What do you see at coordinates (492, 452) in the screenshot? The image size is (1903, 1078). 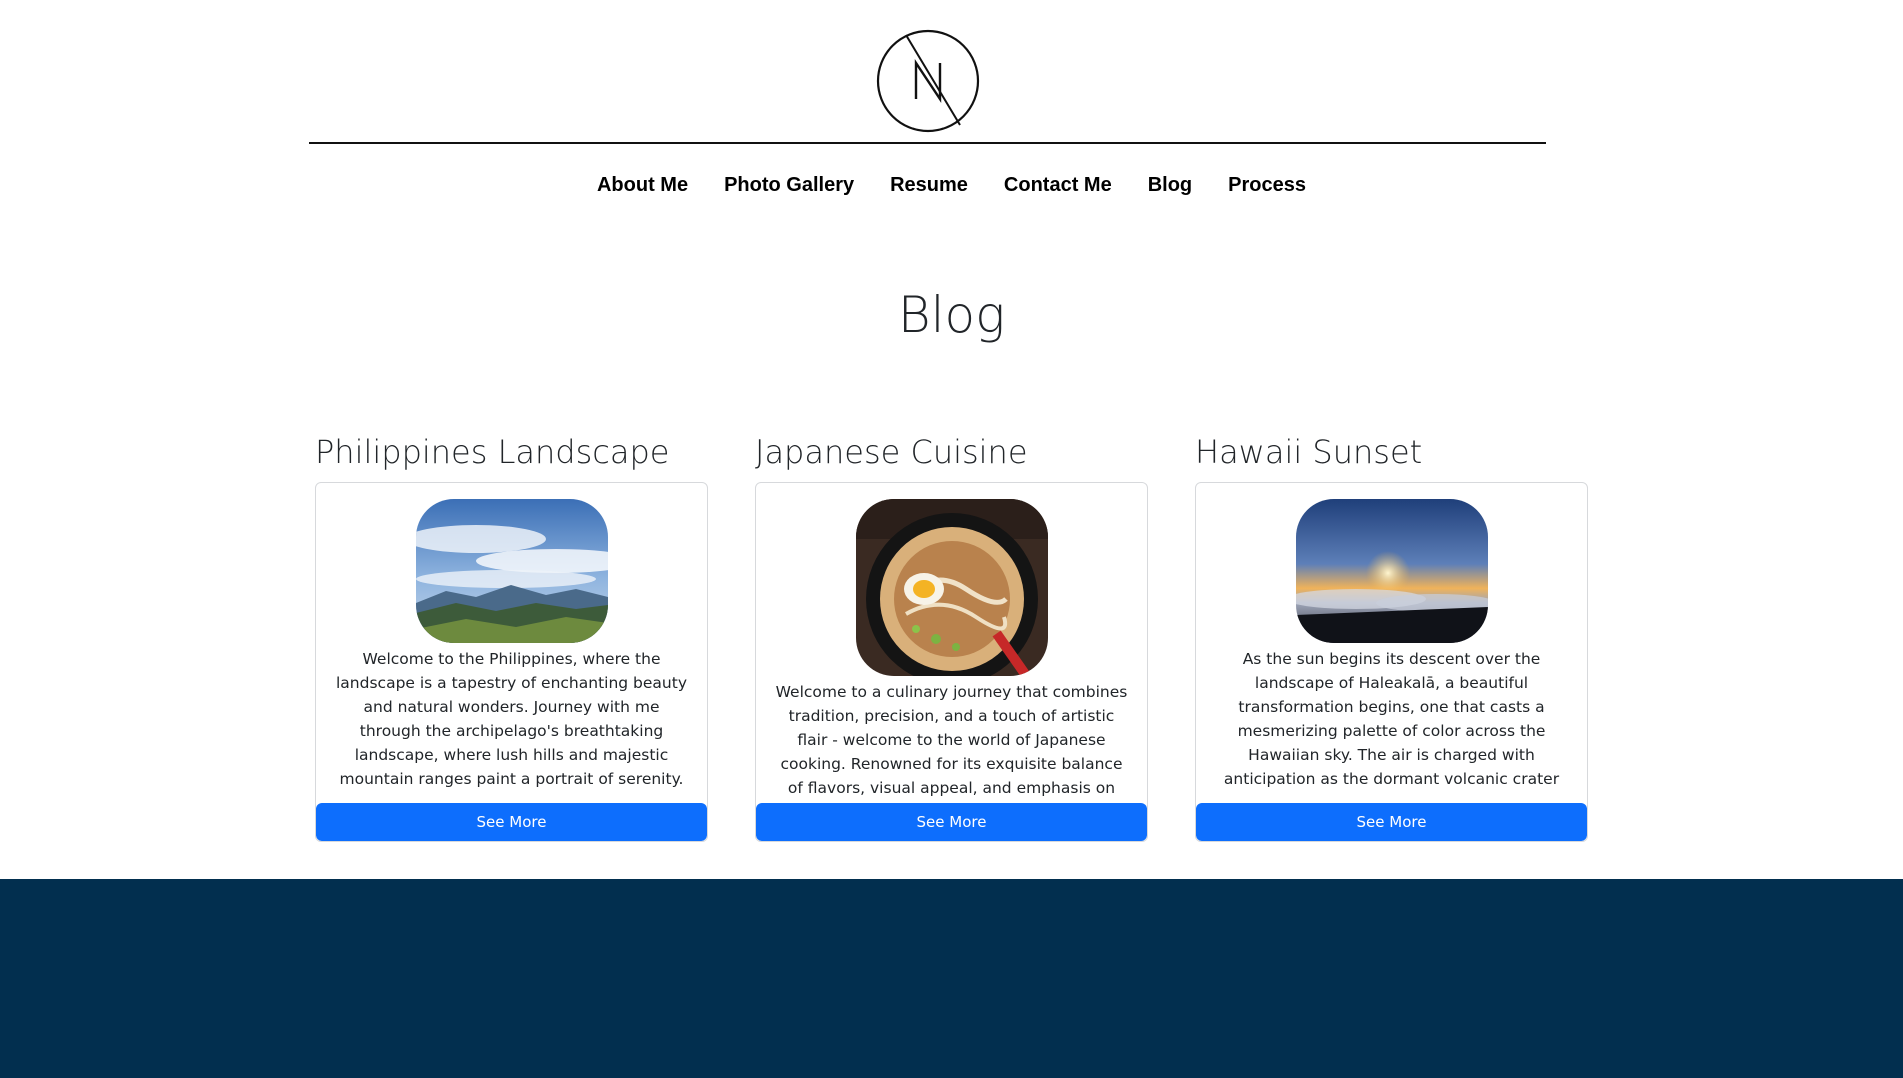 I see `post-title: Philippines Landscape` at bounding box center [492, 452].